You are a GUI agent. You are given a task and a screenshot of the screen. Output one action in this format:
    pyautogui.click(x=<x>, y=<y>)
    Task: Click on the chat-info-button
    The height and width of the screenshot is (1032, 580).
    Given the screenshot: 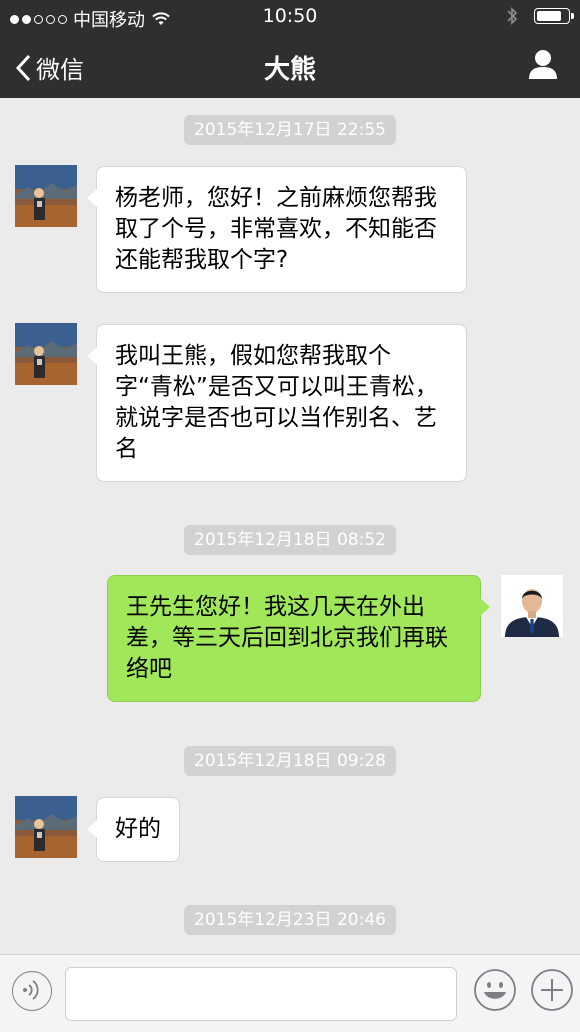 What is the action you would take?
    pyautogui.click(x=543, y=66)
    